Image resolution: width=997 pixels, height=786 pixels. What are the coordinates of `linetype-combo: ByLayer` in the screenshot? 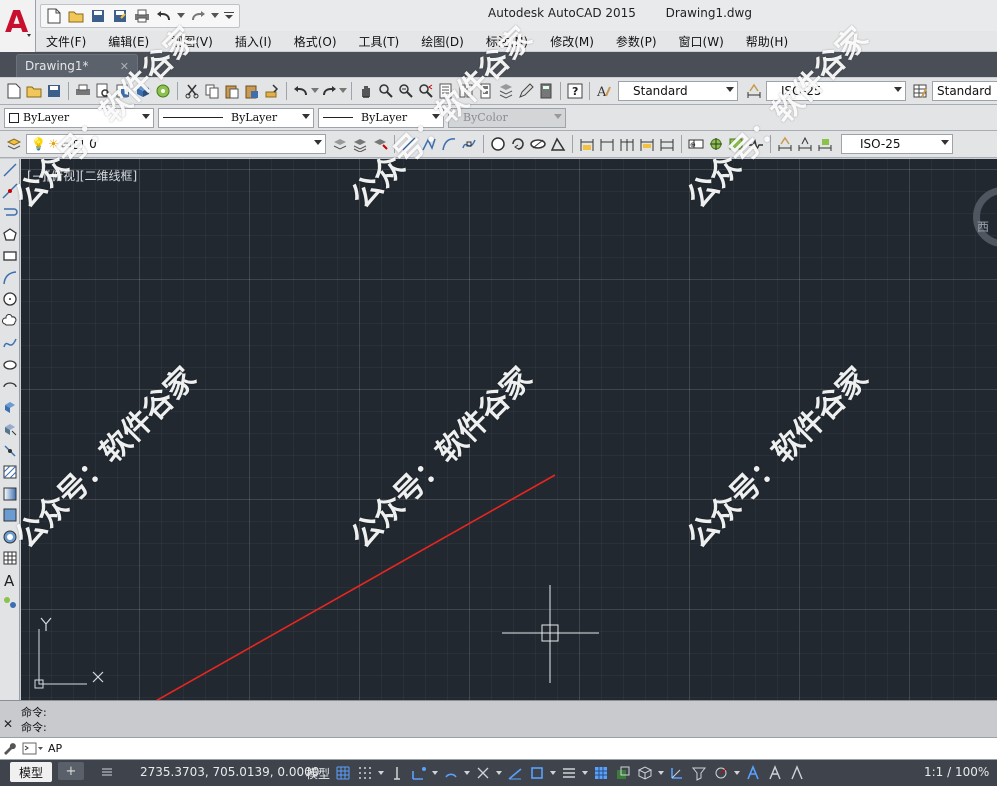 It's located at (236, 117).